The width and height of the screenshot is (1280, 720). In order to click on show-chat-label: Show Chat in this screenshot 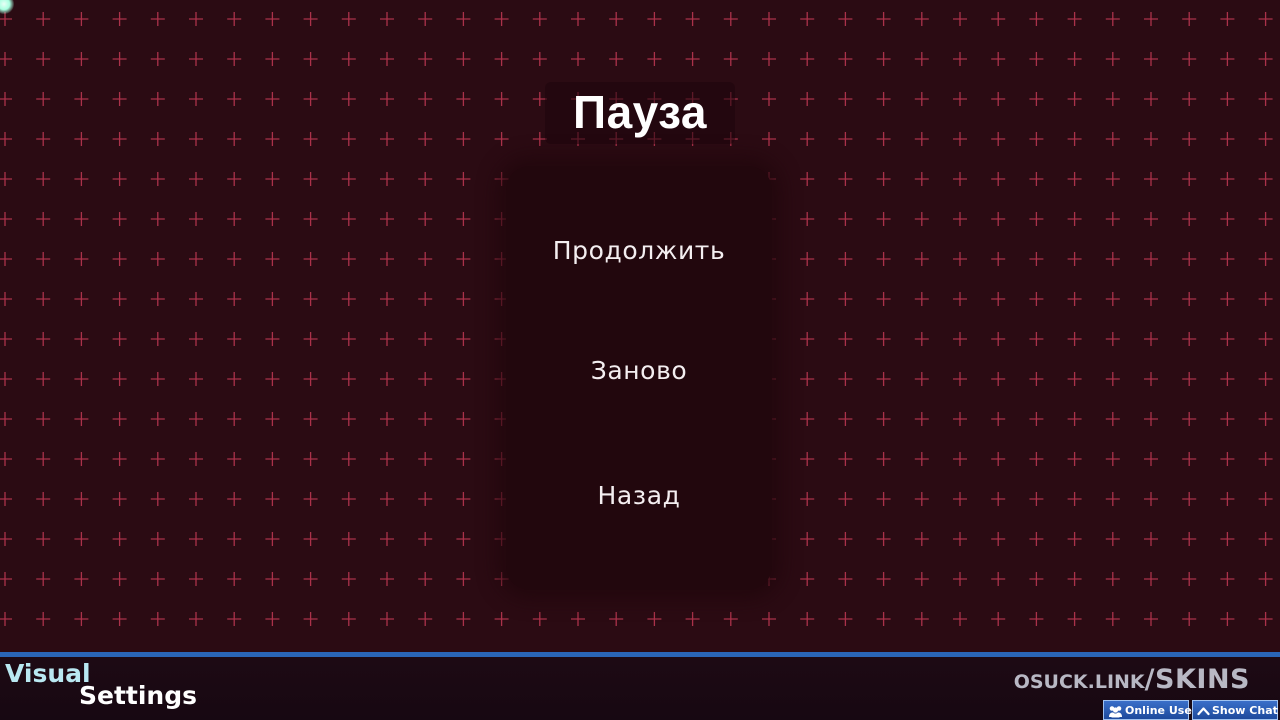, I will do `click(1245, 710)`.